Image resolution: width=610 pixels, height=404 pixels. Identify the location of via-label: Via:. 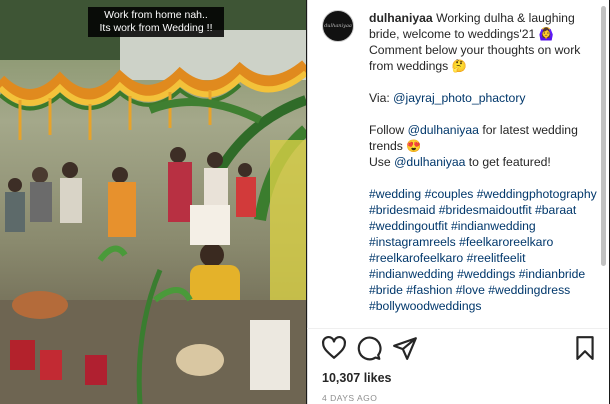
(381, 98).